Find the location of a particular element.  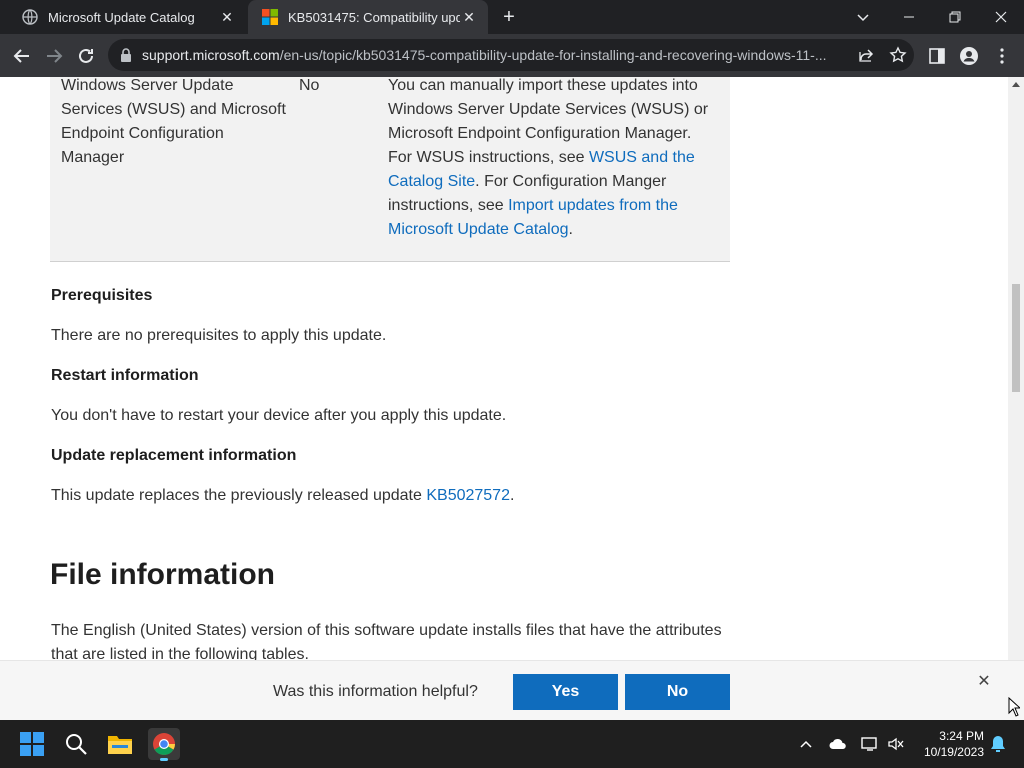

kebab-menu-icon is located at coordinates (1002, 56).